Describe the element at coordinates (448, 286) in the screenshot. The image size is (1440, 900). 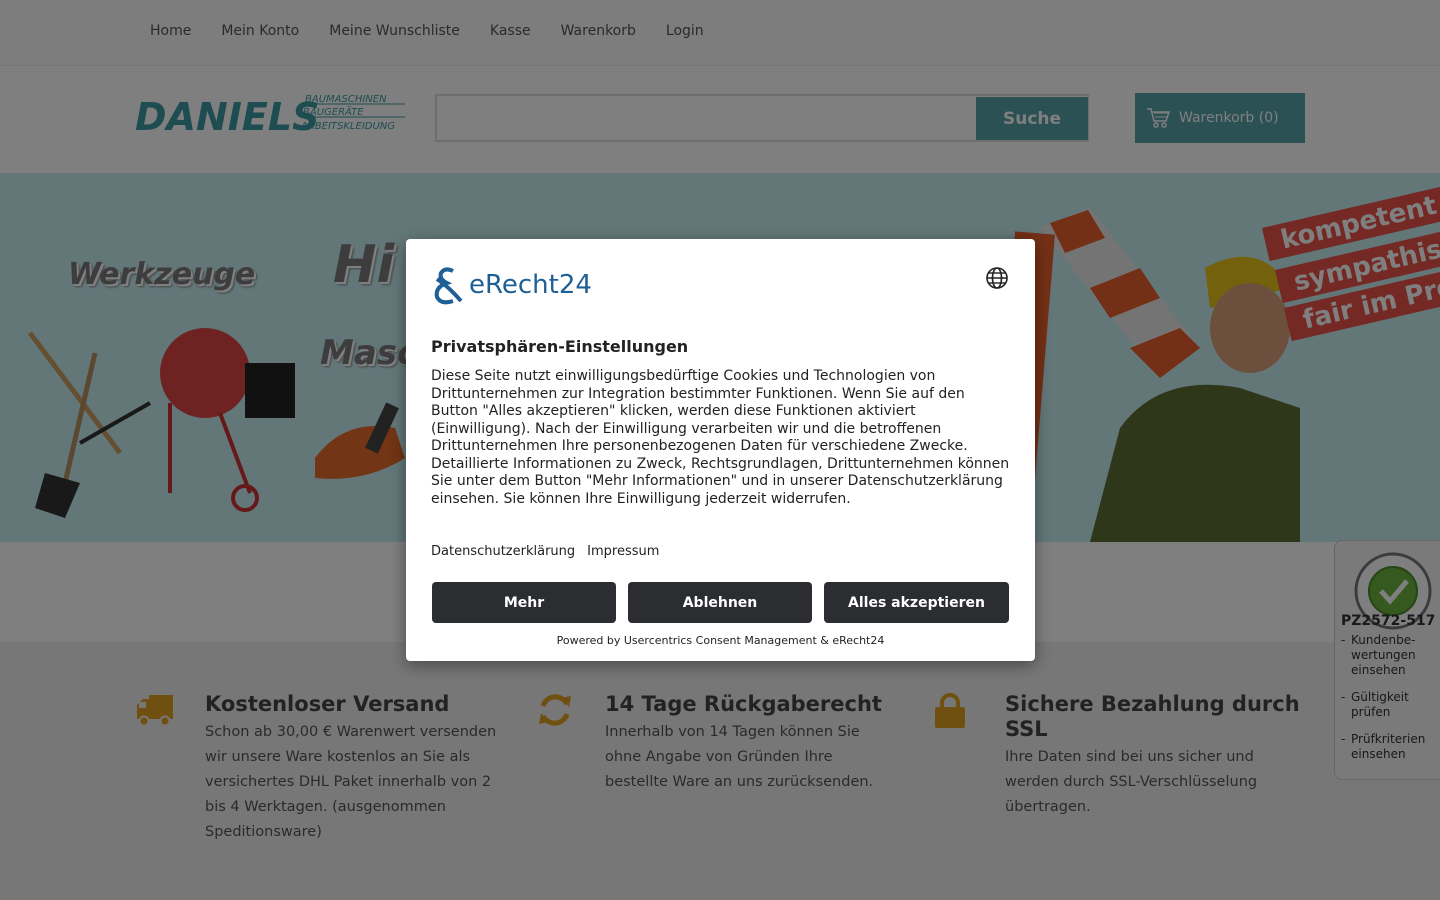
I see `erecht24-emblem-icon` at that location.